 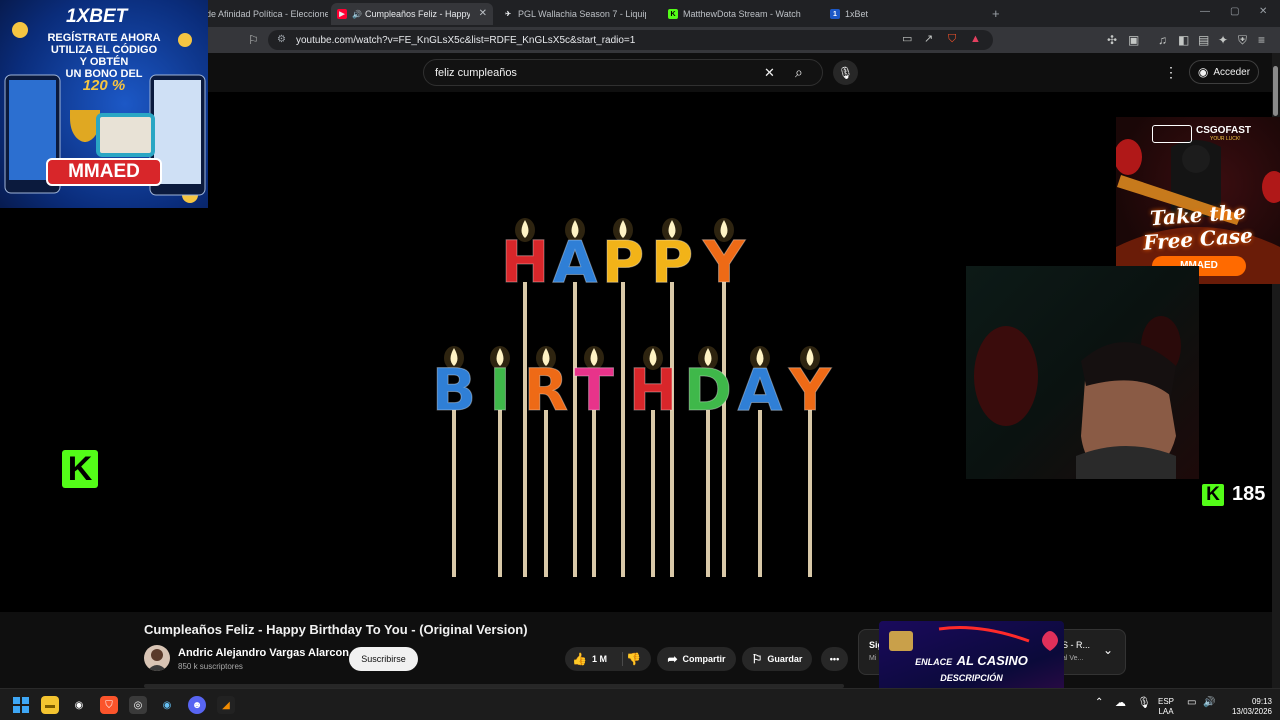 What do you see at coordinates (167, 705) in the screenshot?
I see `steam-app-icon: ◉` at bounding box center [167, 705].